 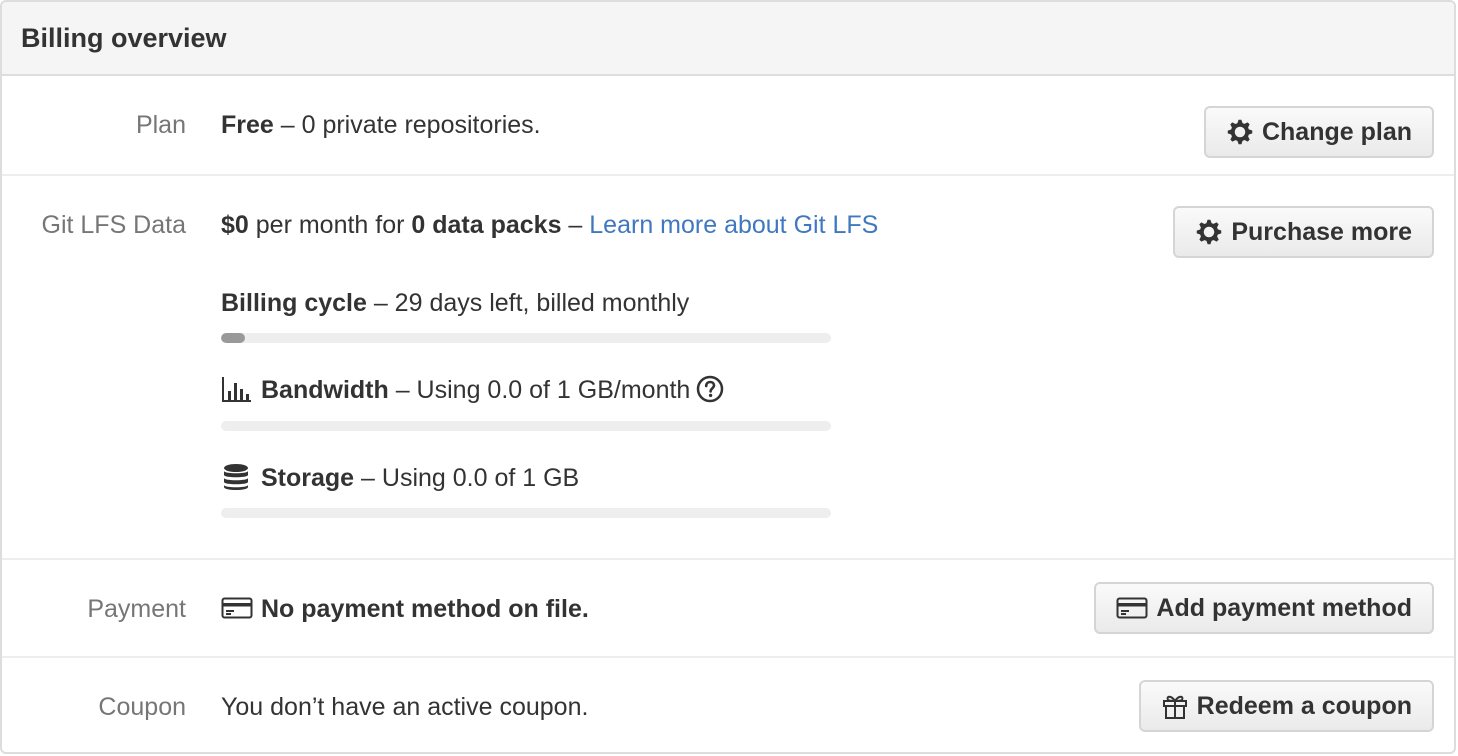 What do you see at coordinates (136, 609) in the screenshot?
I see `payment-label: Payment` at bounding box center [136, 609].